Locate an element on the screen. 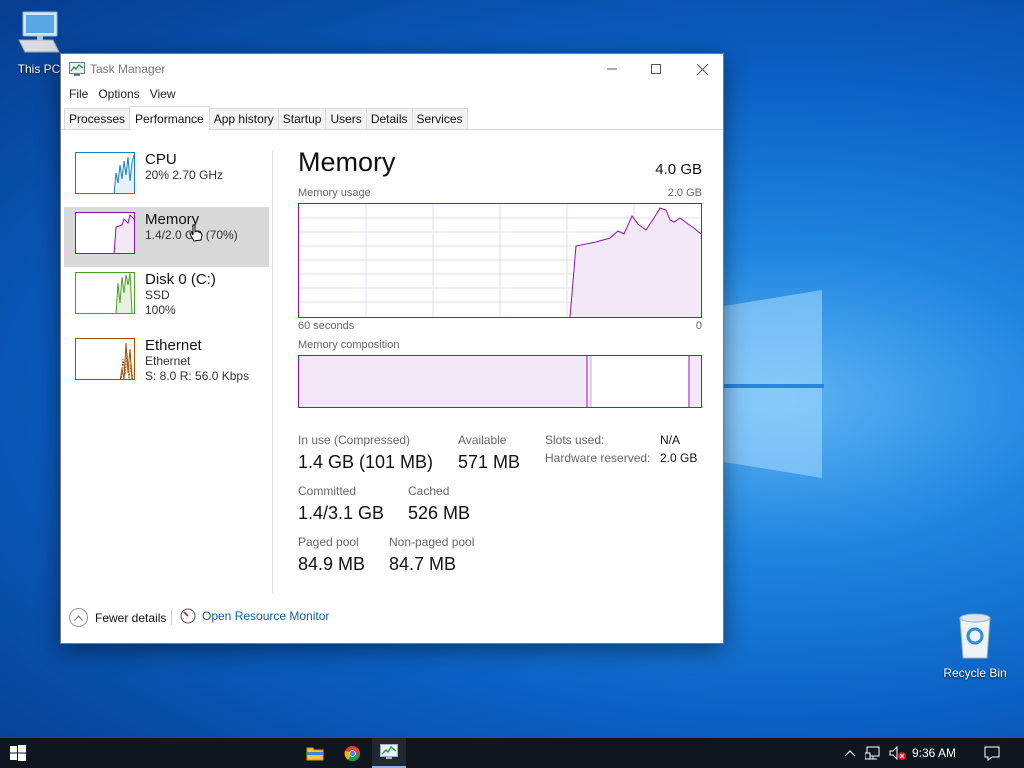 Image resolution: width=1024 pixels, height=768 pixels. fewer-details-button: Fewer details is located at coordinates (117, 617).